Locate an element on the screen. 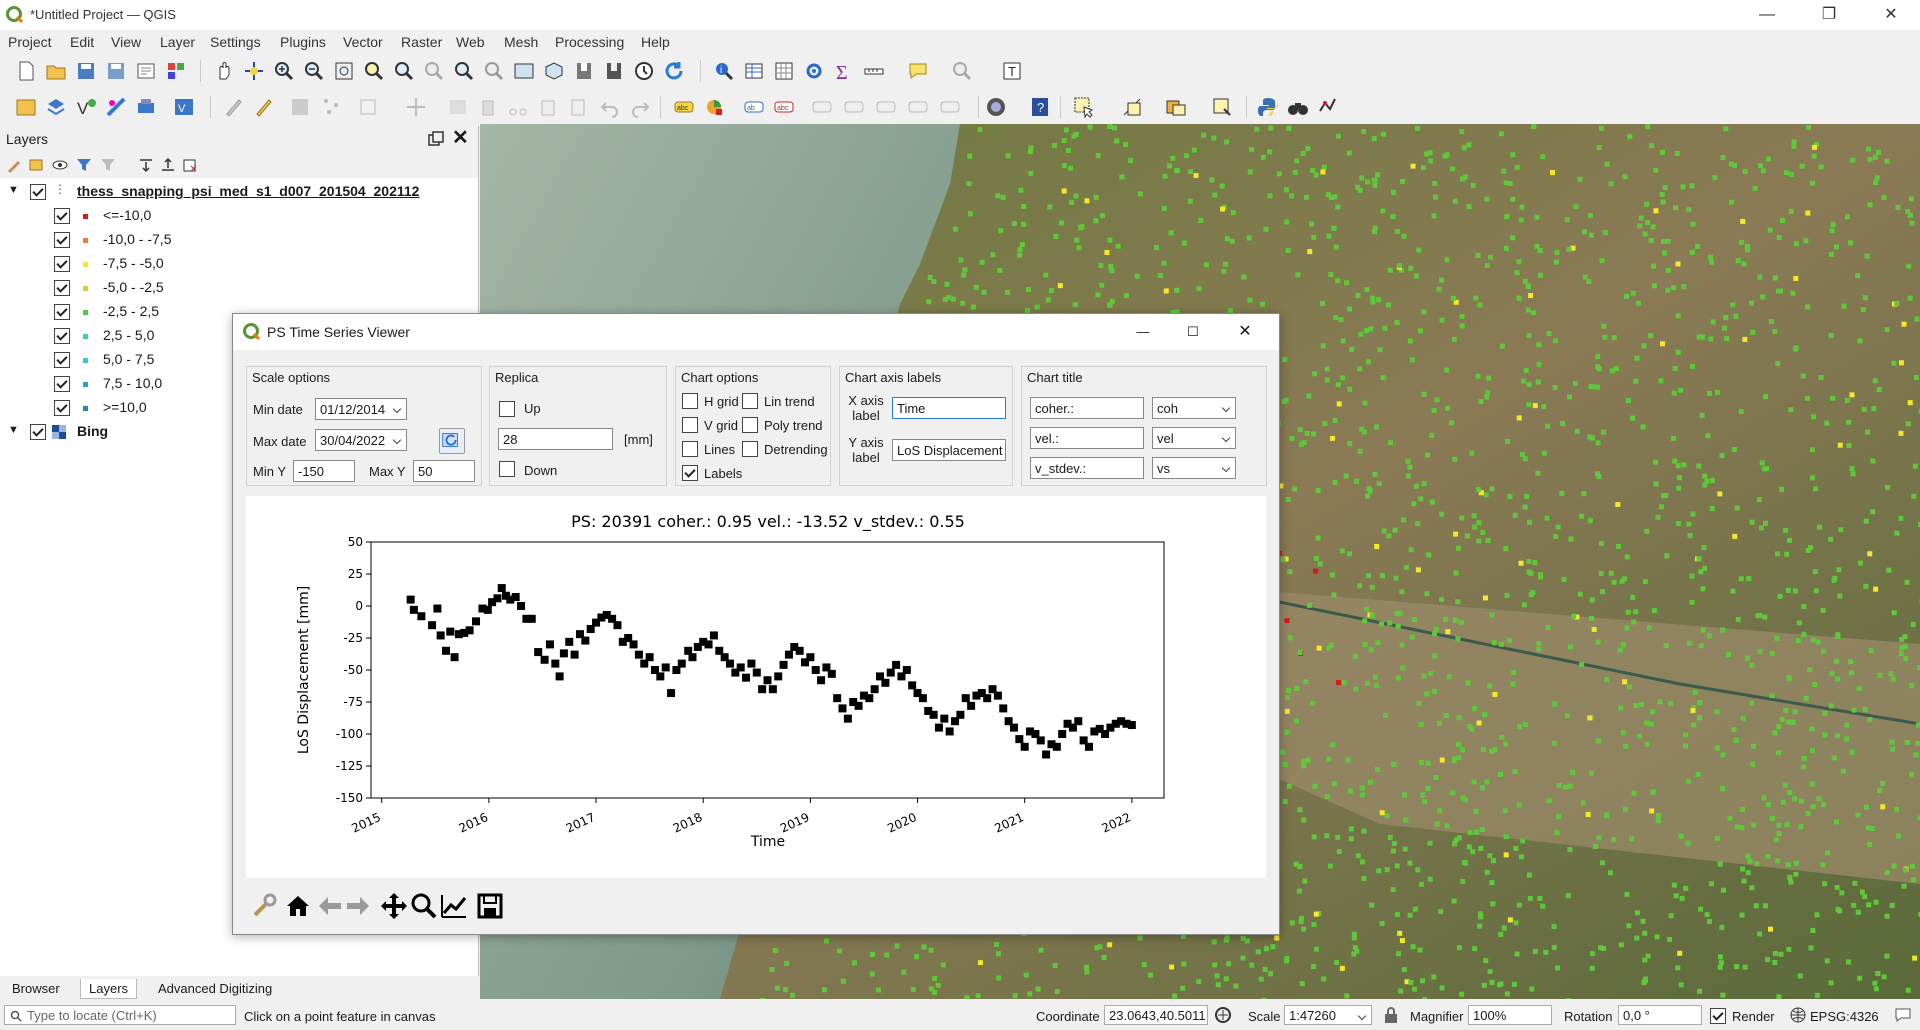 The width and height of the screenshot is (1920, 1030). class-checkbox is located at coordinates (62, 216).